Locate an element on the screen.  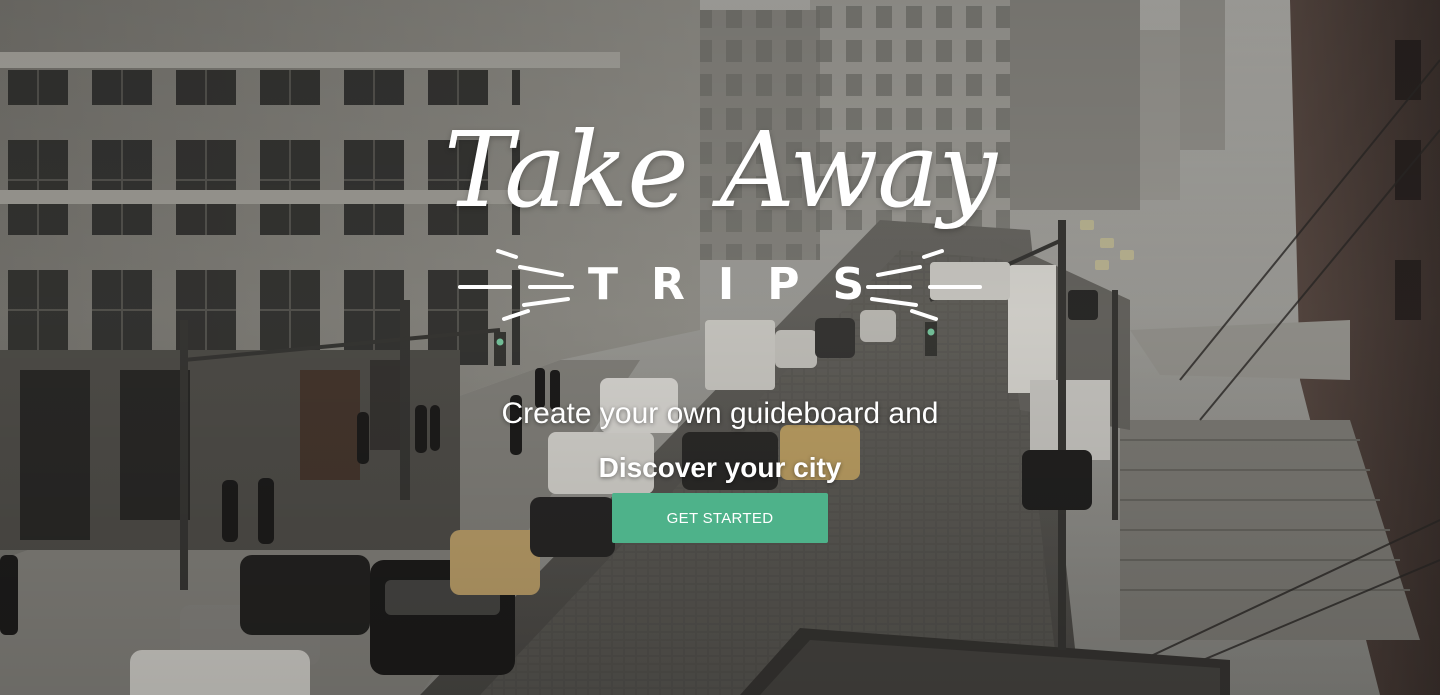
logo-script-text: Take Away is located at coordinates (720, 170).